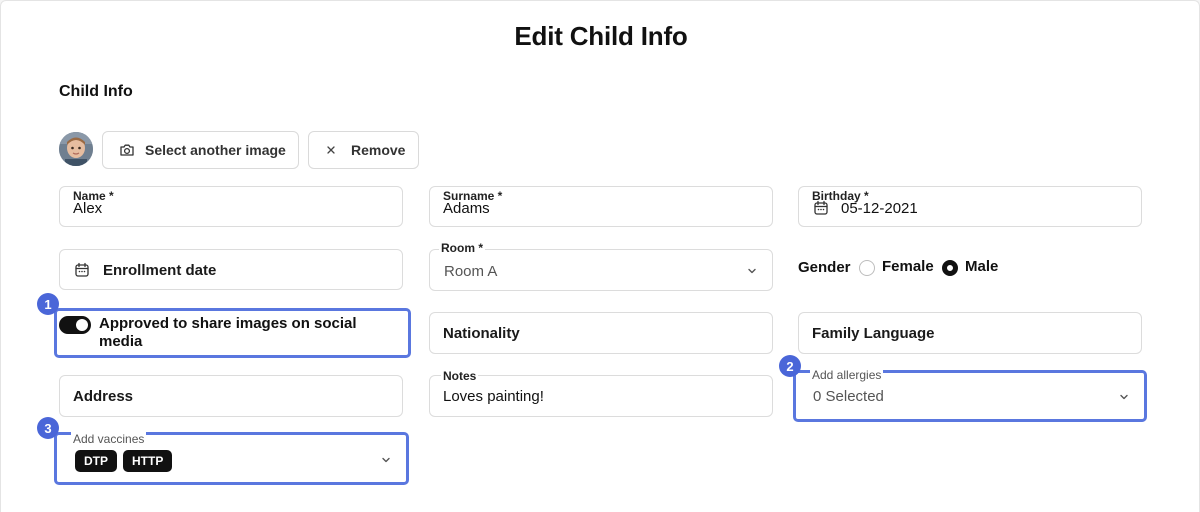 The height and width of the screenshot is (512, 1200). Describe the element at coordinates (970, 206) in the screenshot. I see `birthday-field: Birthday * 05-12-2021` at that location.